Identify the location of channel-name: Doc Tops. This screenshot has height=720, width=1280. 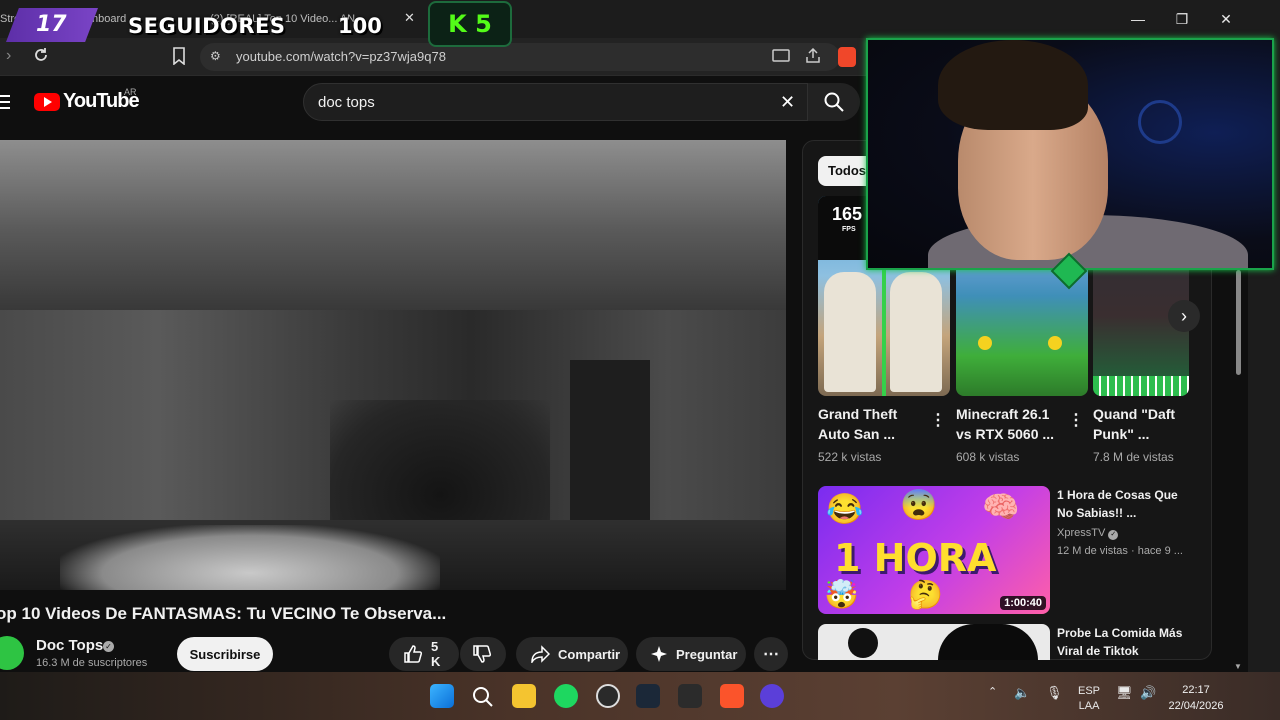
(69, 645).